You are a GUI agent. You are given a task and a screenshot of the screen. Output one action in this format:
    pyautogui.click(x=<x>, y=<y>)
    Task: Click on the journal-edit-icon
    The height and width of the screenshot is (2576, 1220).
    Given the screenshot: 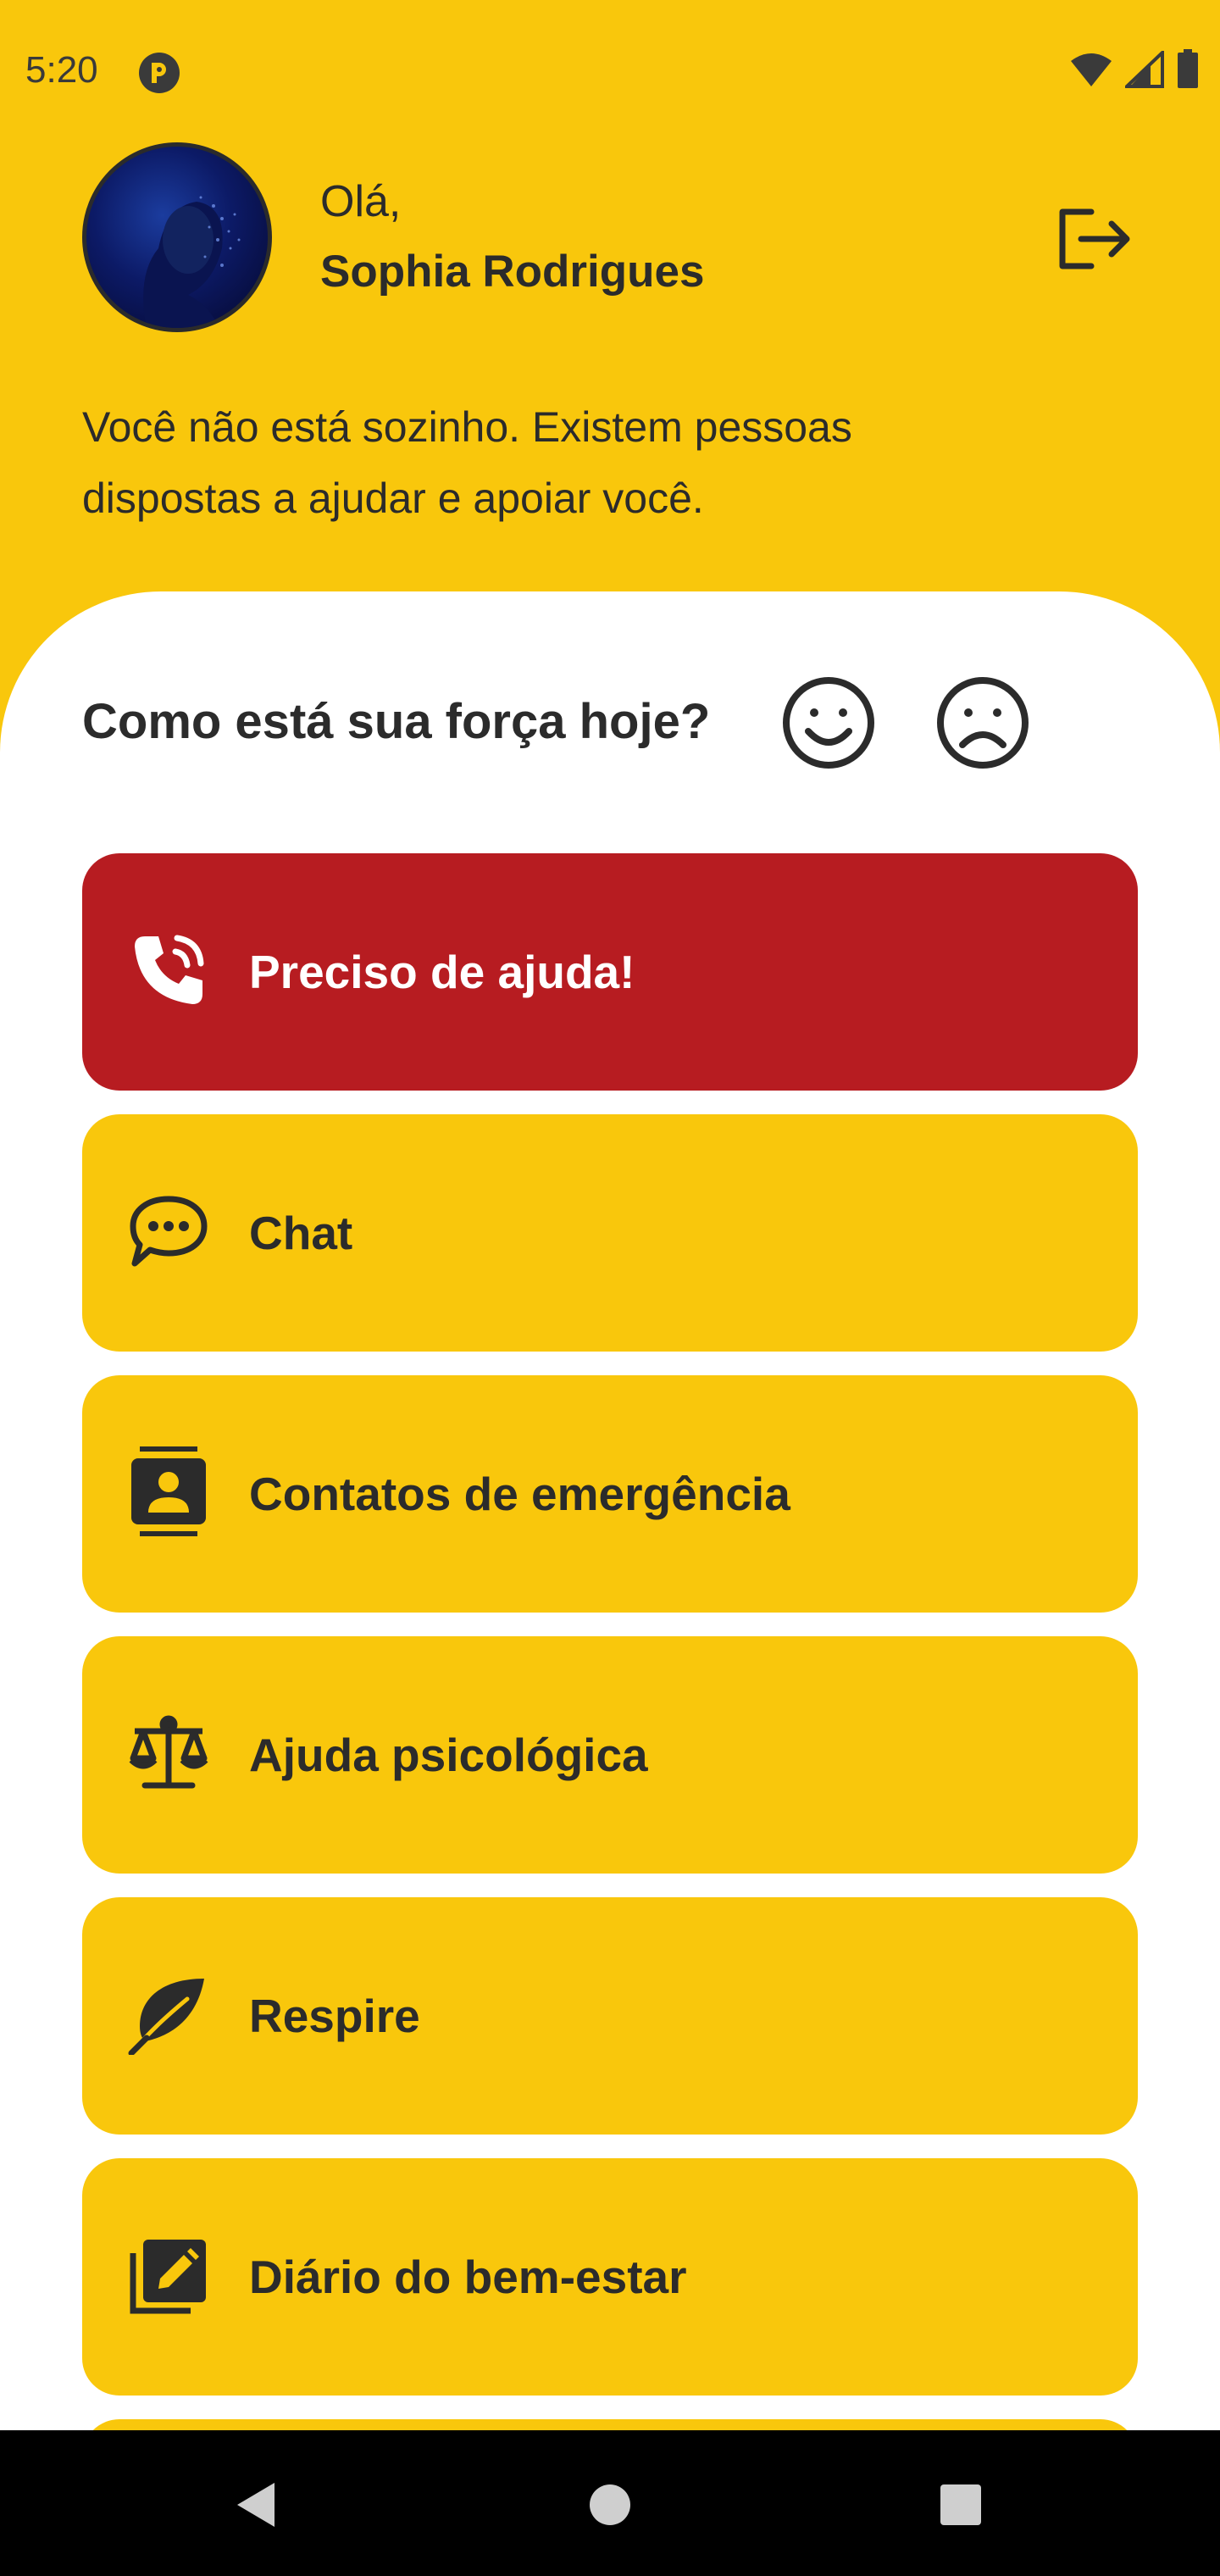 What is the action you would take?
    pyautogui.click(x=168, y=2275)
    